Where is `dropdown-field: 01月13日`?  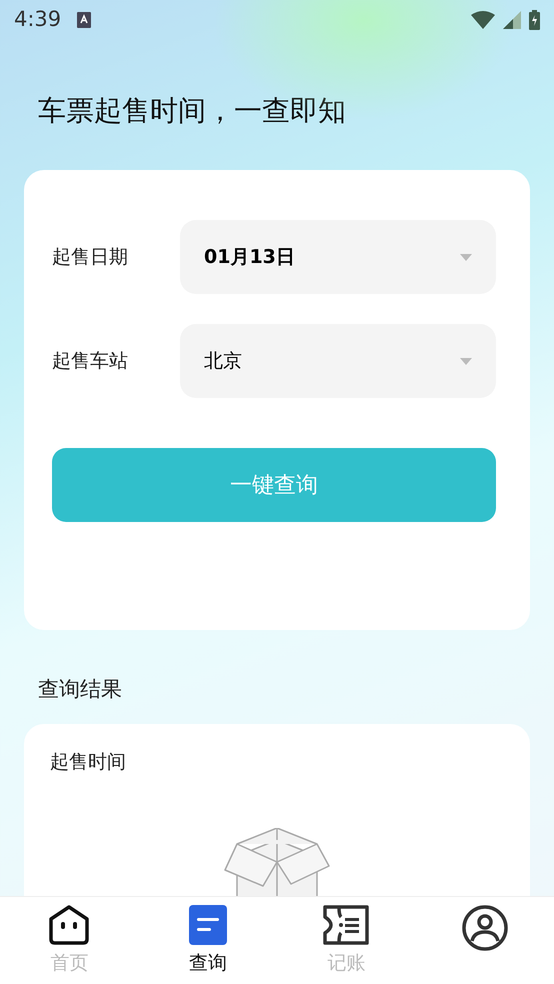 dropdown-field: 01月13日 is located at coordinates (338, 257).